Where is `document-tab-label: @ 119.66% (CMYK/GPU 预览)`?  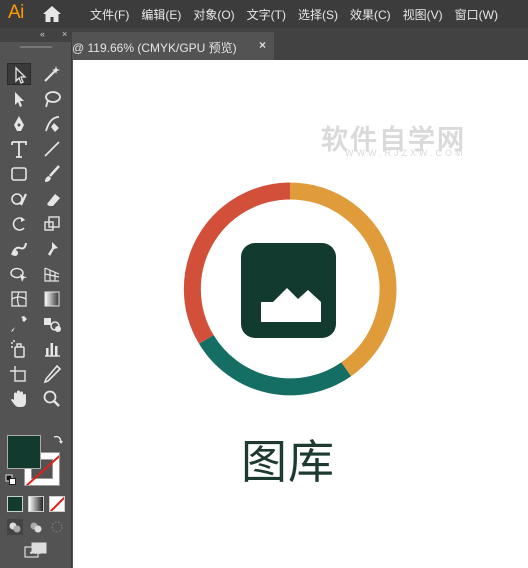
document-tab-label: @ 119.66% (CMYK/GPU 预览) is located at coordinates (154, 48).